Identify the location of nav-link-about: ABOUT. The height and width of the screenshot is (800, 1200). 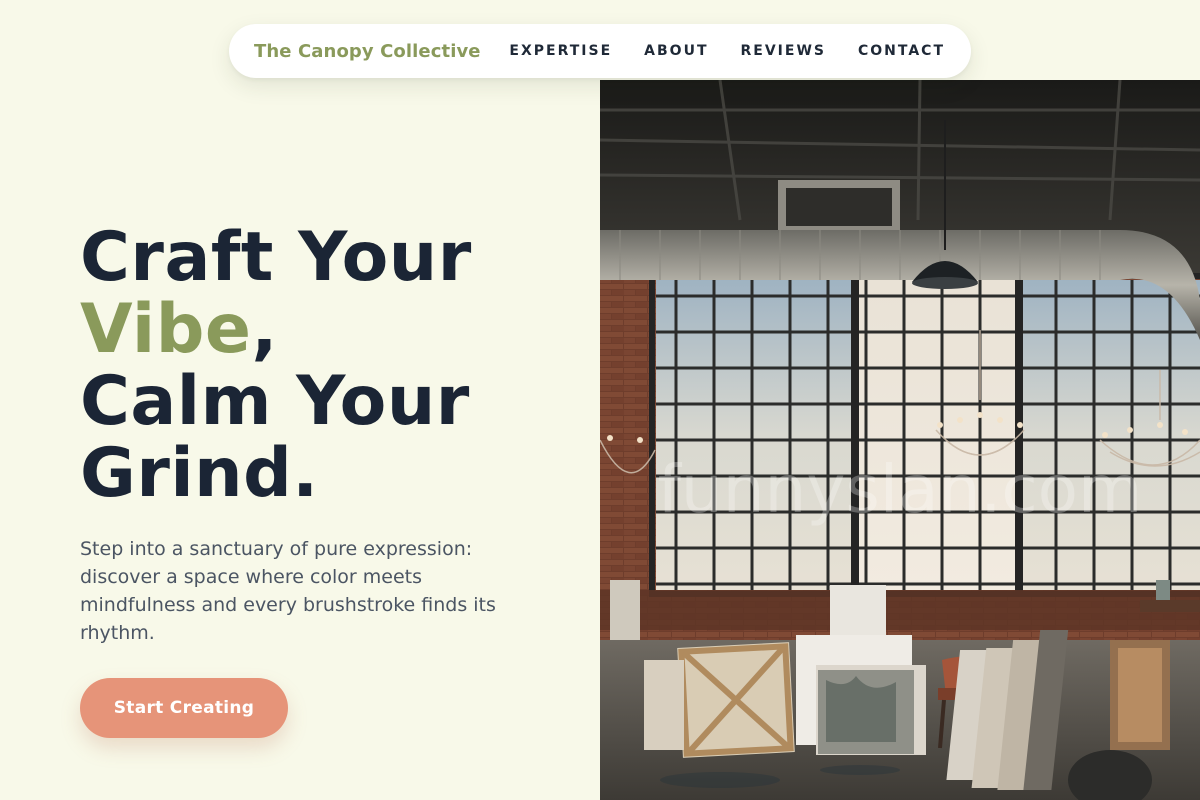
(676, 51).